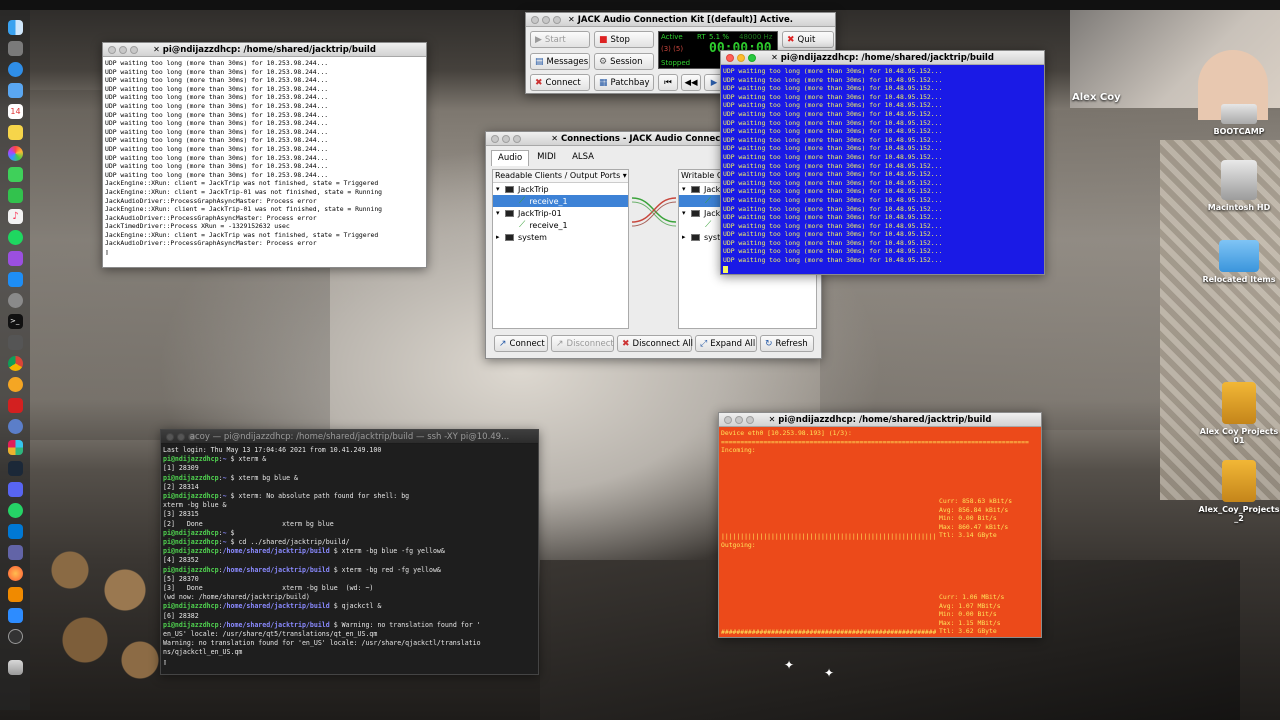  Describe the element at coordinates (695, 213) in the screenshot. I see `client-icon` at that location.